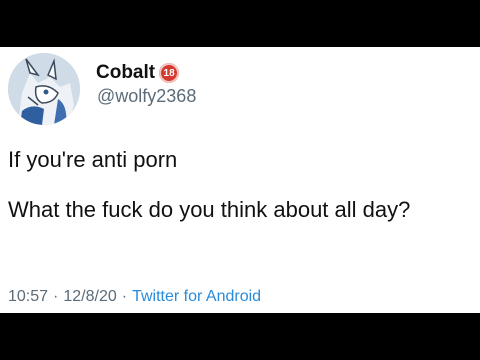  I want to click on display-name: Cobalt, so click(125, 73).